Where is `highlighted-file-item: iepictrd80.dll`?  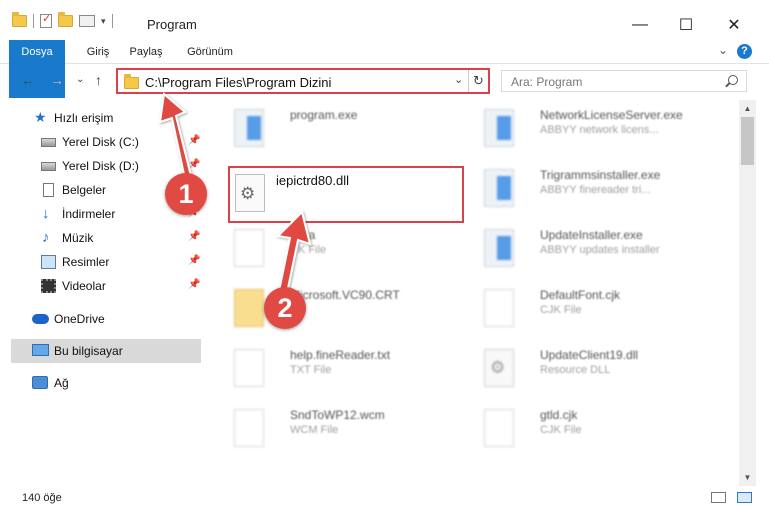
highlighted-file-item: iepictrd80.dll is located at coordinates (346, 194).